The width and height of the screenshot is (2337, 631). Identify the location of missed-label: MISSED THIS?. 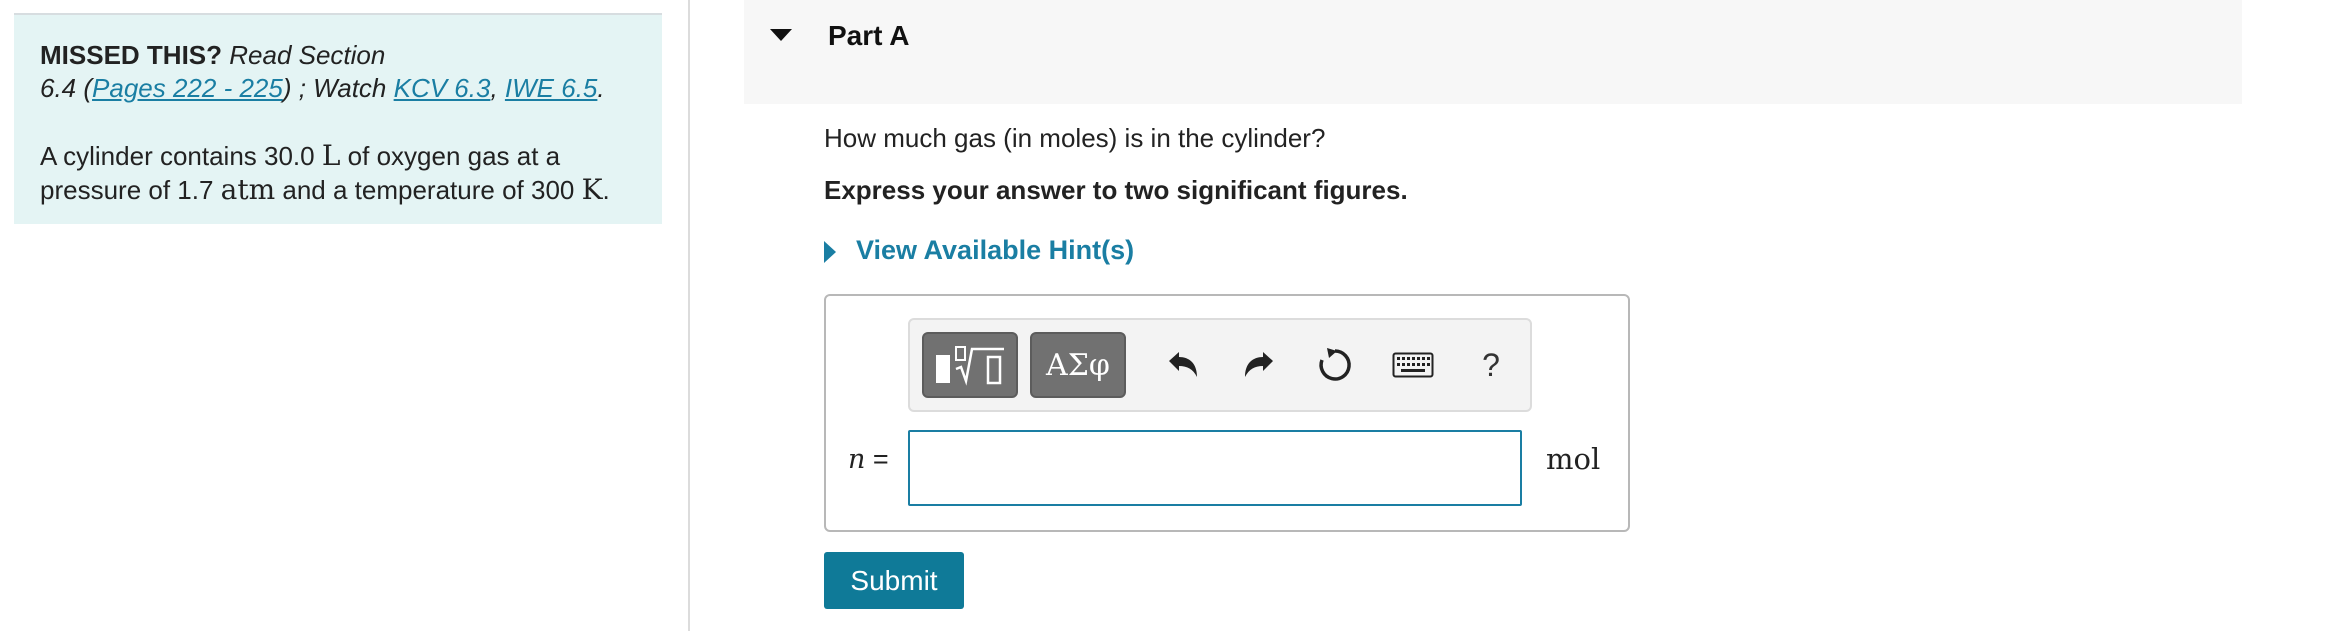
(131, 55).